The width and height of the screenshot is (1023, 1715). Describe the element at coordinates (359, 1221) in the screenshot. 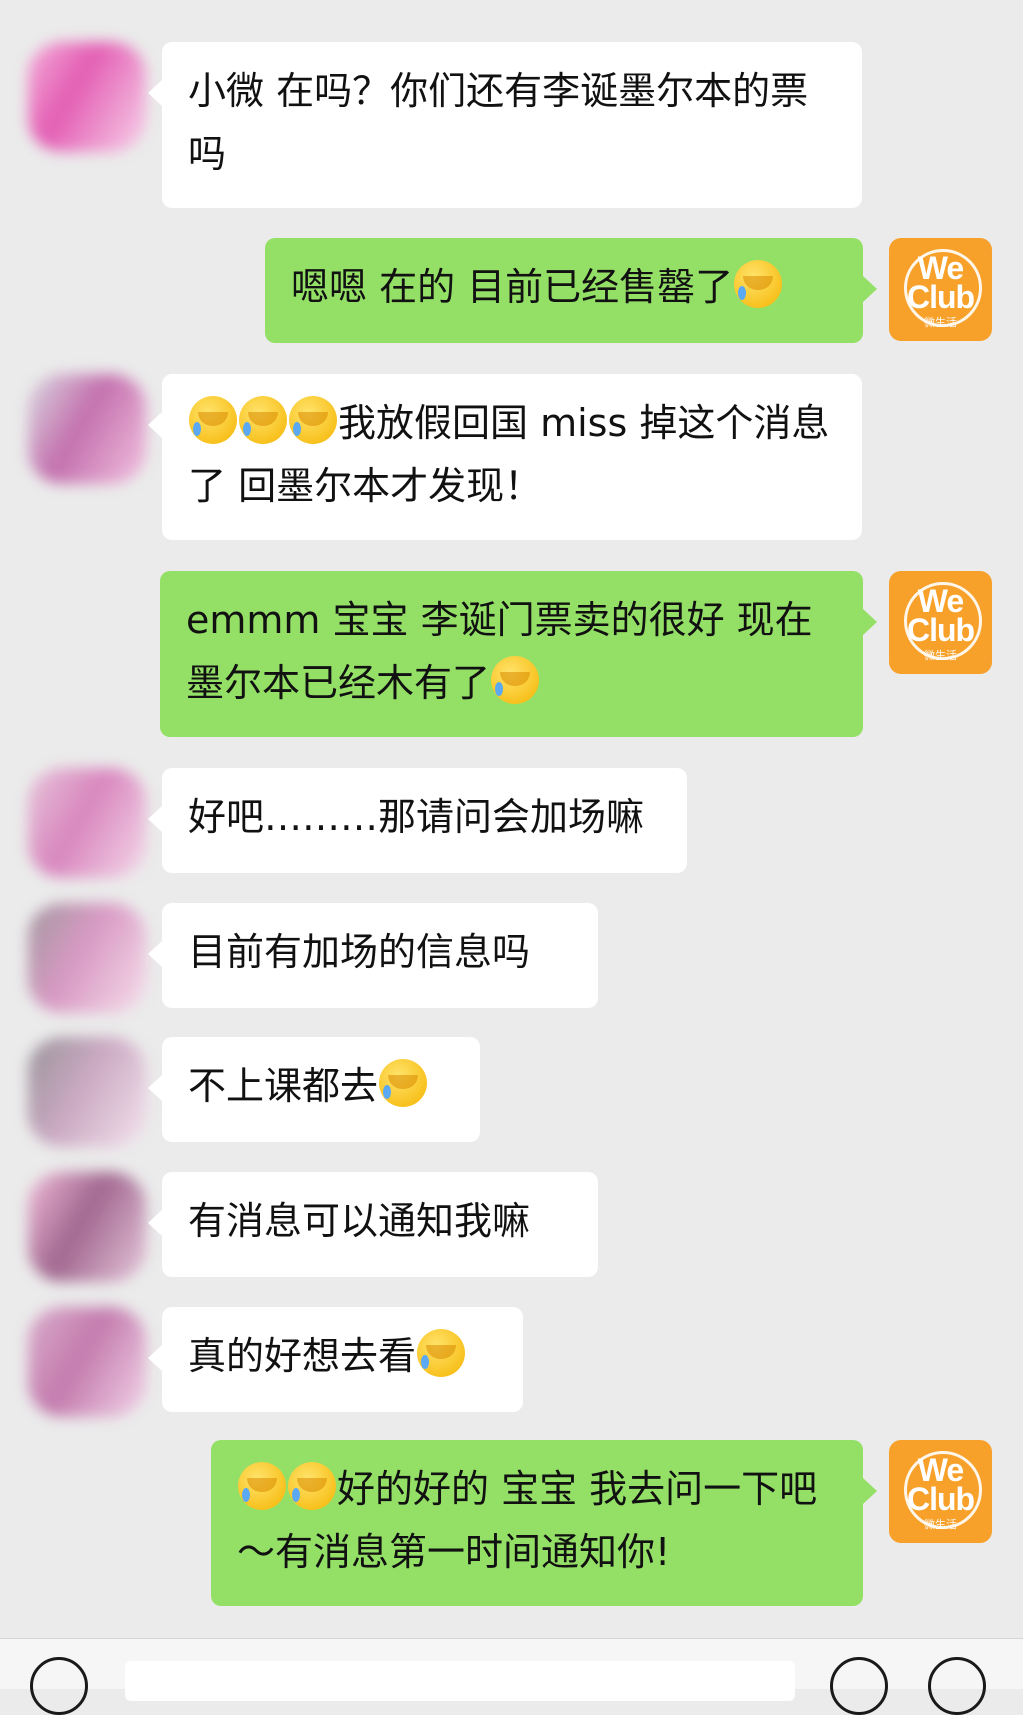

I see `message-text: 有消息可以通知我嘛` at that location.